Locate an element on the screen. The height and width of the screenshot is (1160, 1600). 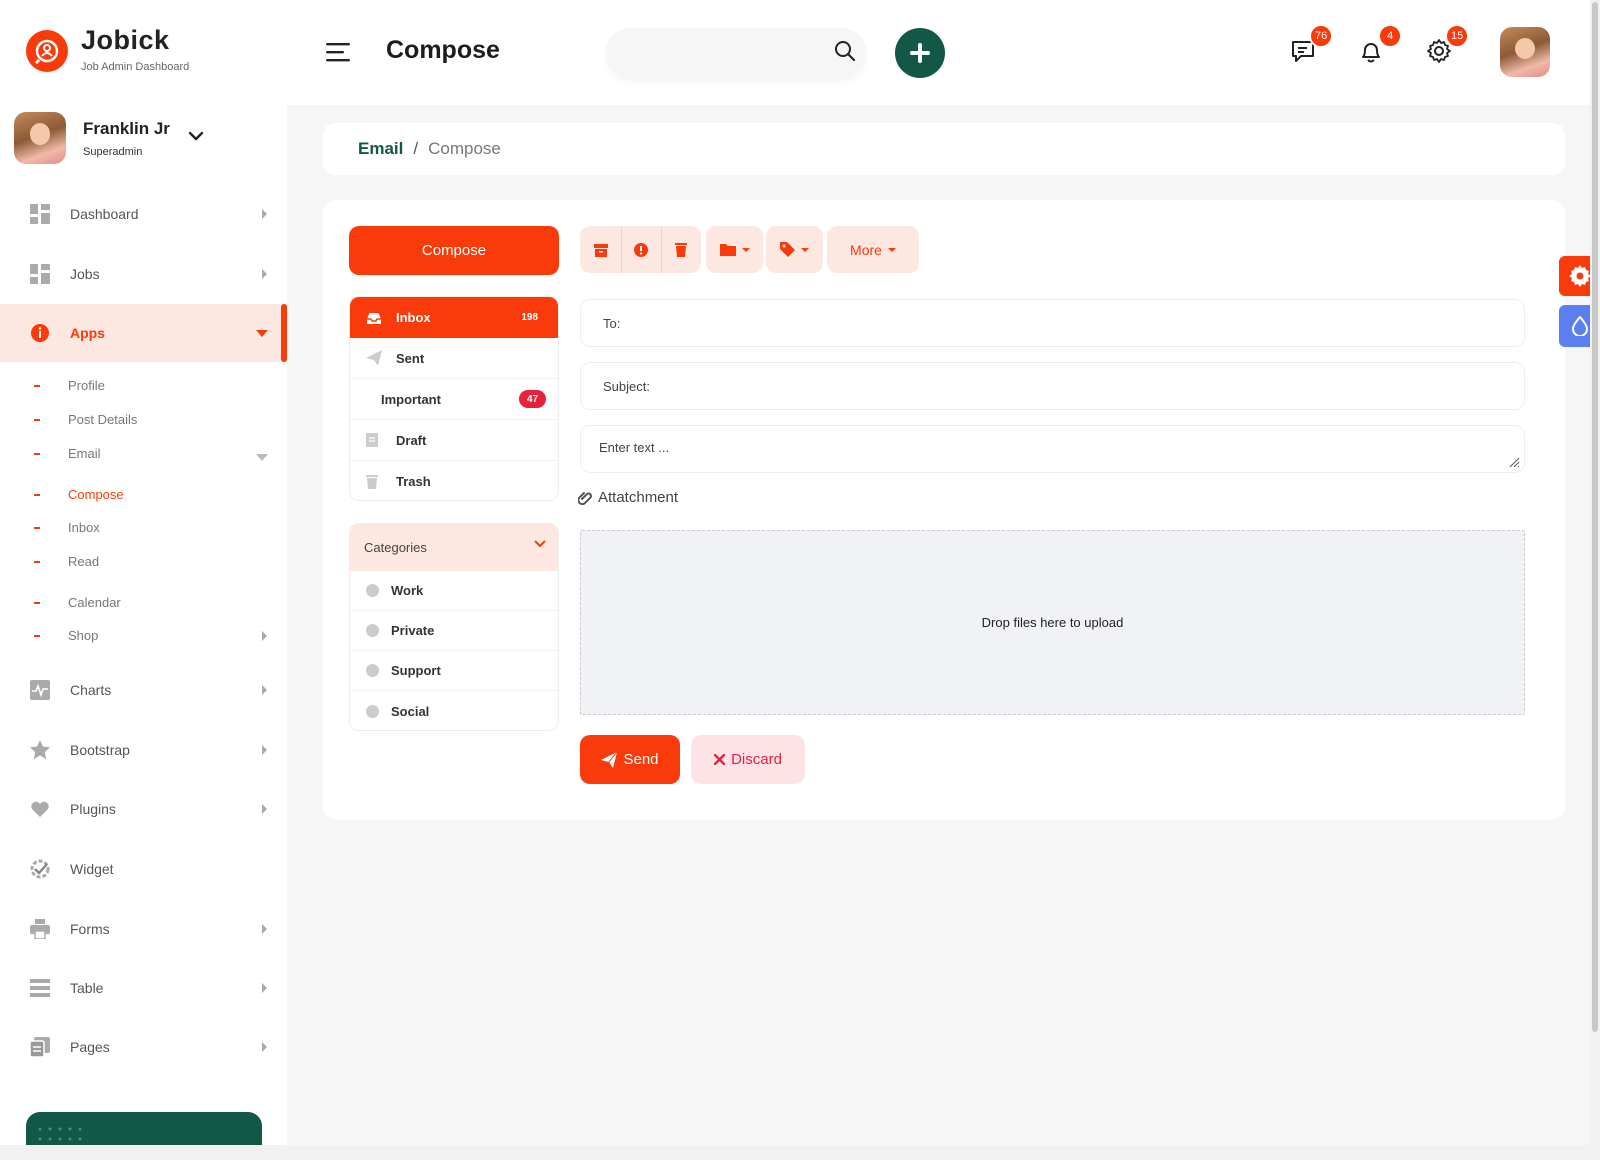
subitem-label: Profile is located at coordinates (86, 385).